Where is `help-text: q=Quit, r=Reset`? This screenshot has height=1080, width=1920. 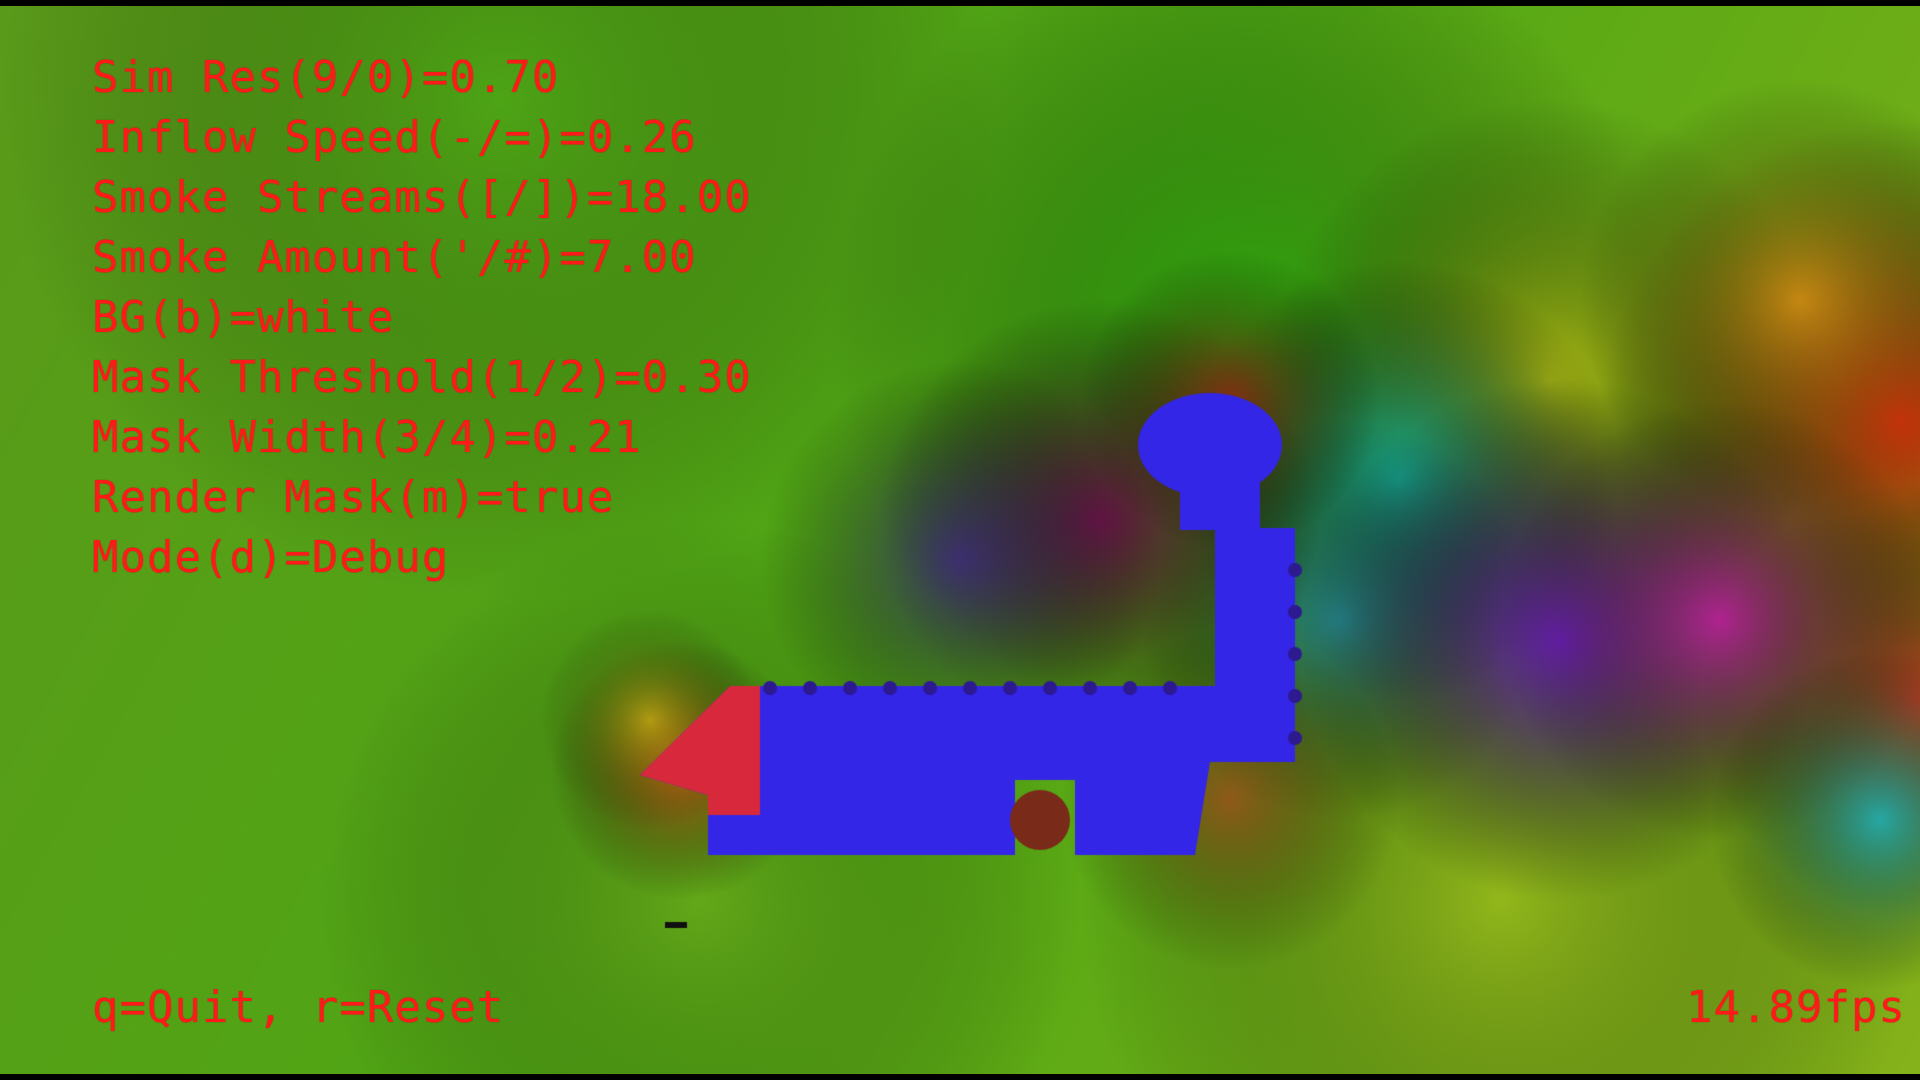 help-text: q=Quit, r=Reset is located at coordinates (298, 1007).